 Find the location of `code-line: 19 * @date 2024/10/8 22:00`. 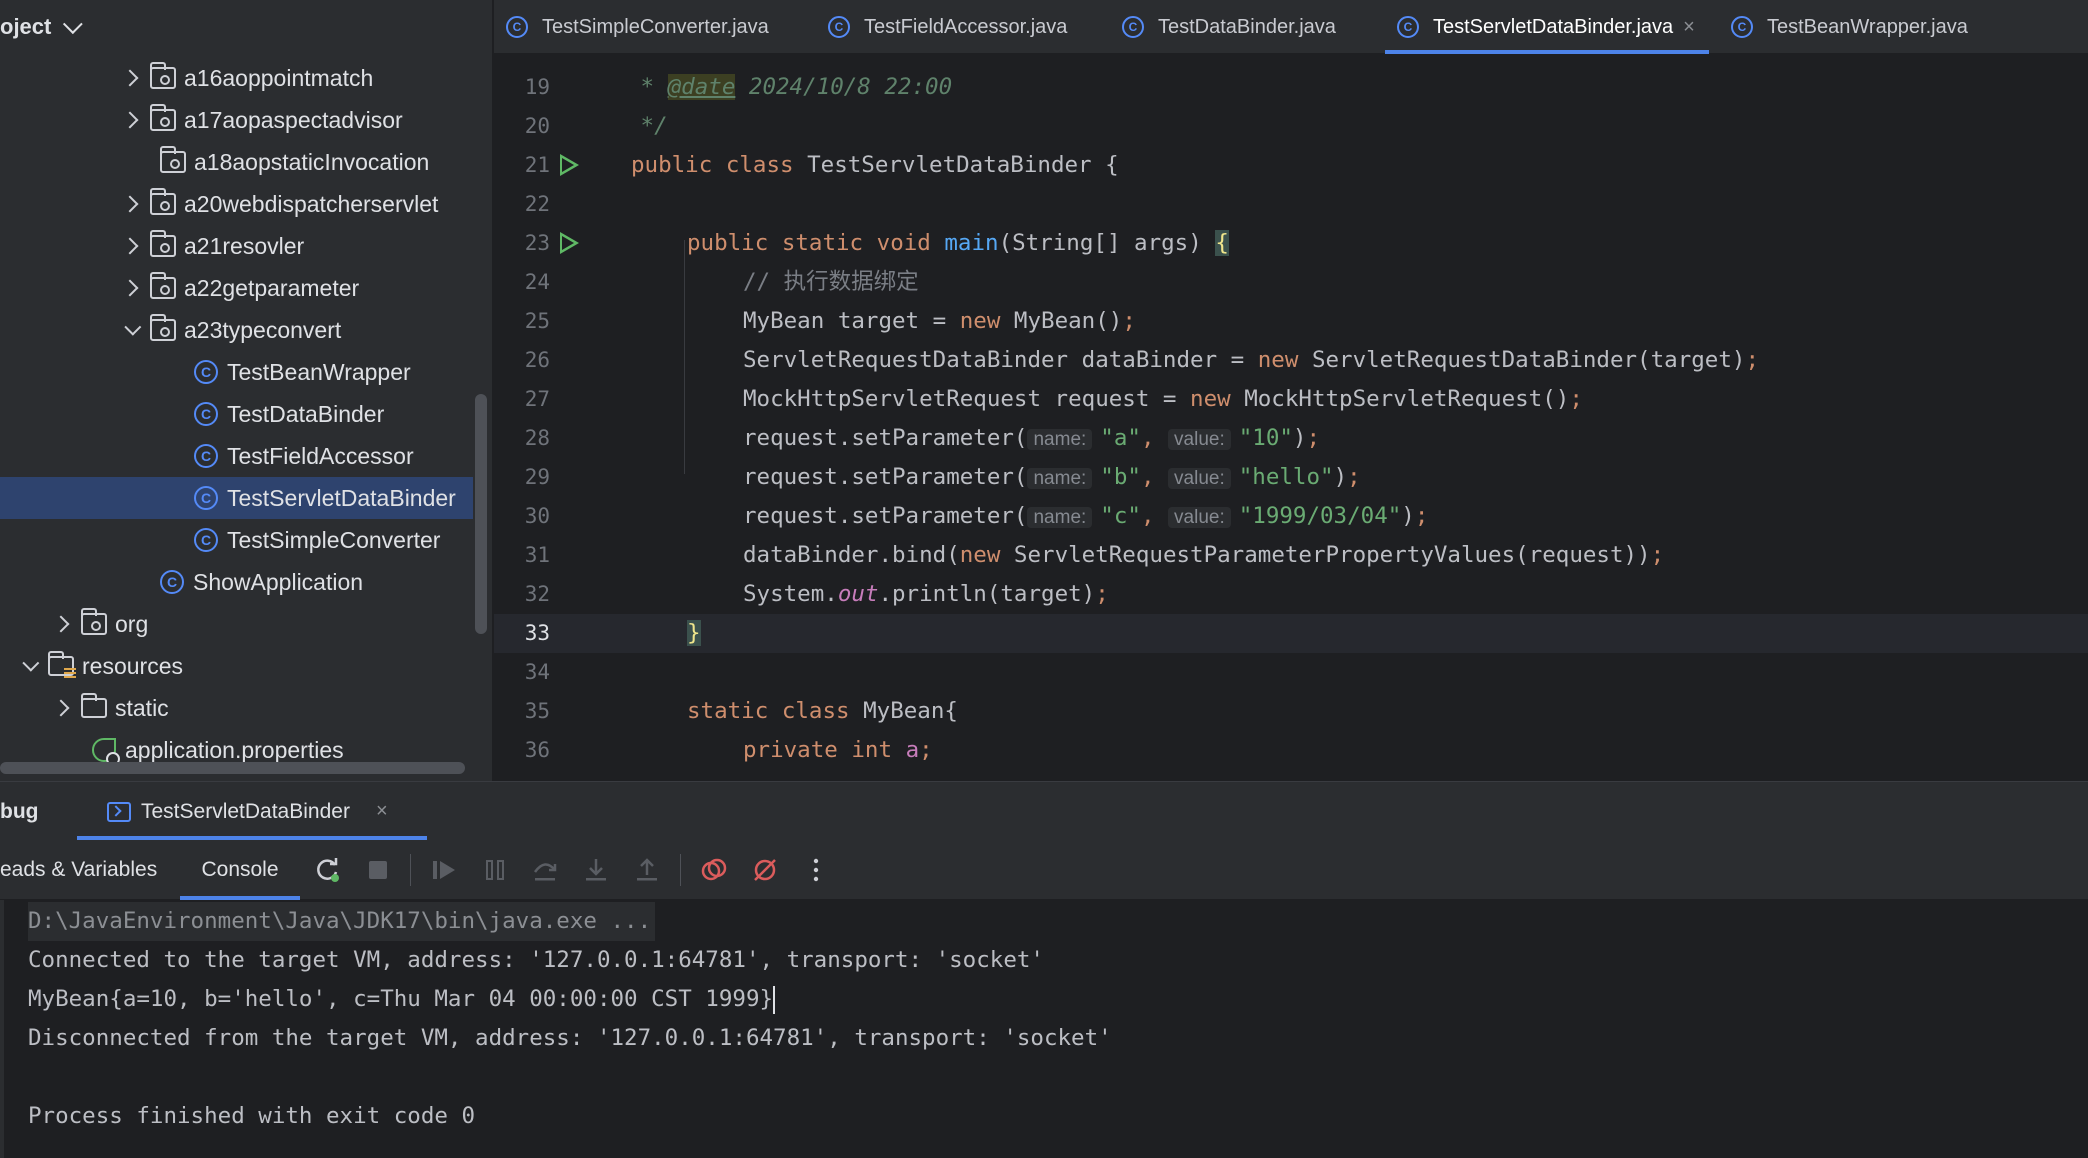

code-line: 19 * @date 2024/10/8 22:00 is located at coordinates (1291, 87).